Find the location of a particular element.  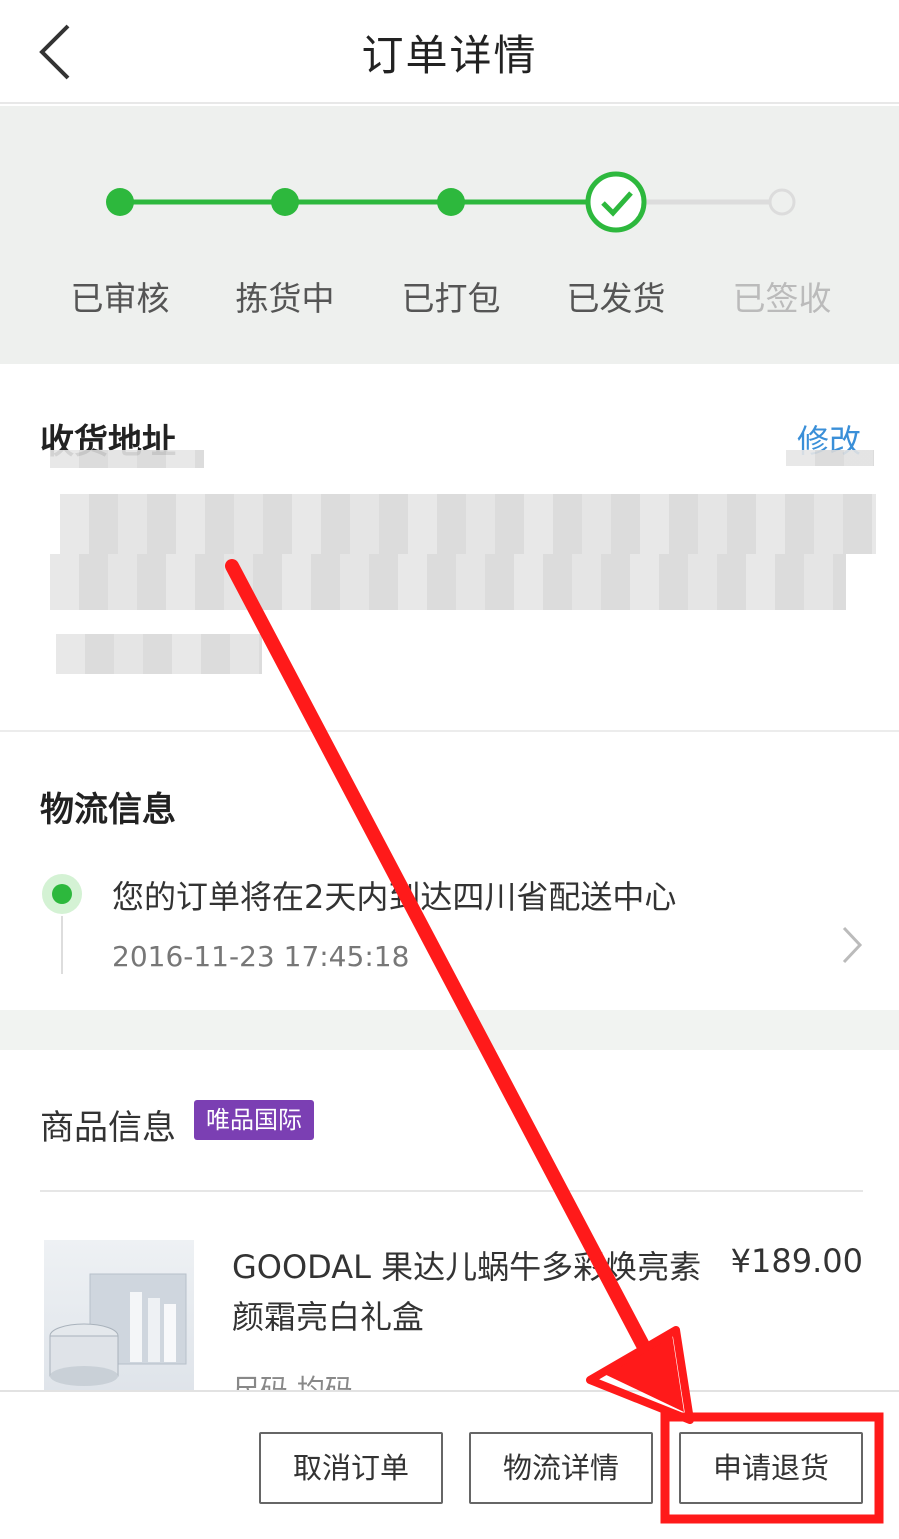

logistics-detail-button: 物流详情 is located at coordinates (561, 1468).